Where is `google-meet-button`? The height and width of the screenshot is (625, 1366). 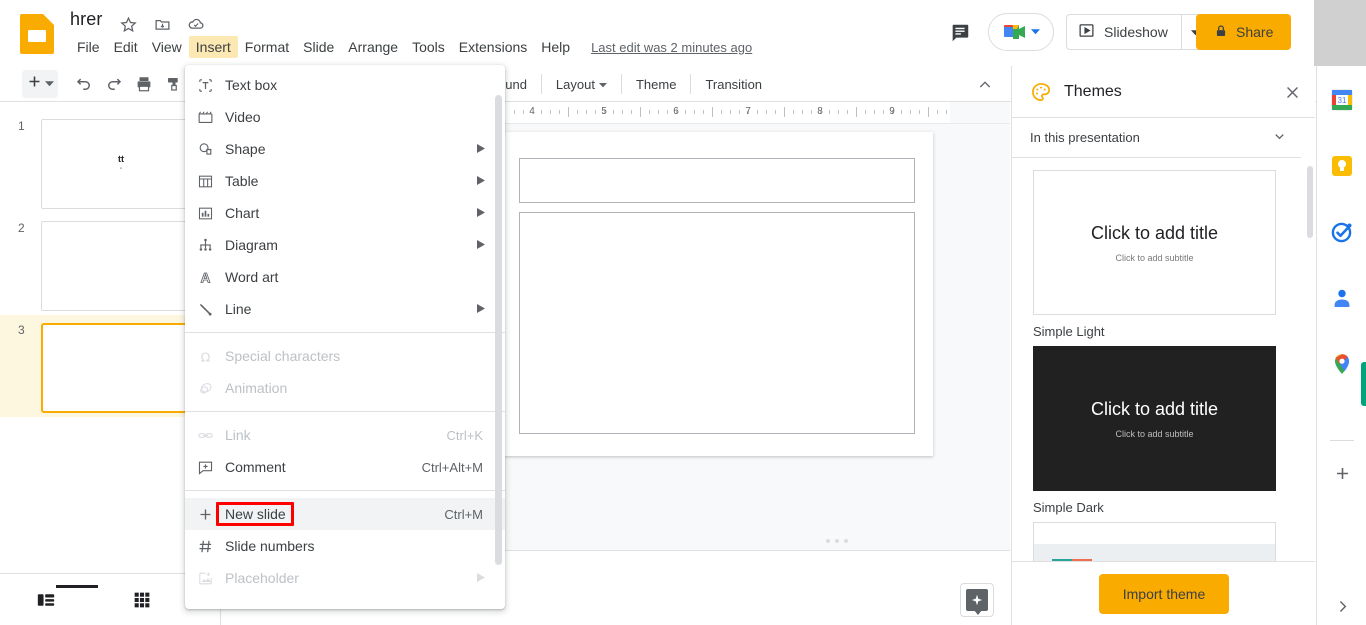
google-meet-button is located at coordinates (1021, 32).